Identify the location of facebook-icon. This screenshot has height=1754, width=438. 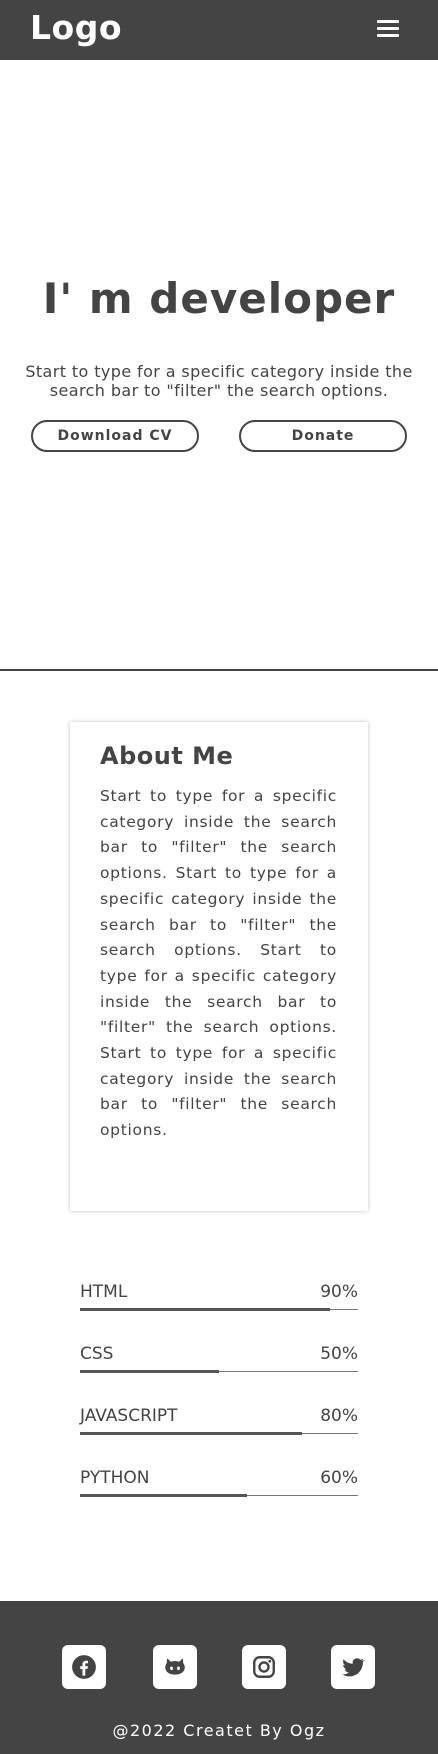
(84, 1667).